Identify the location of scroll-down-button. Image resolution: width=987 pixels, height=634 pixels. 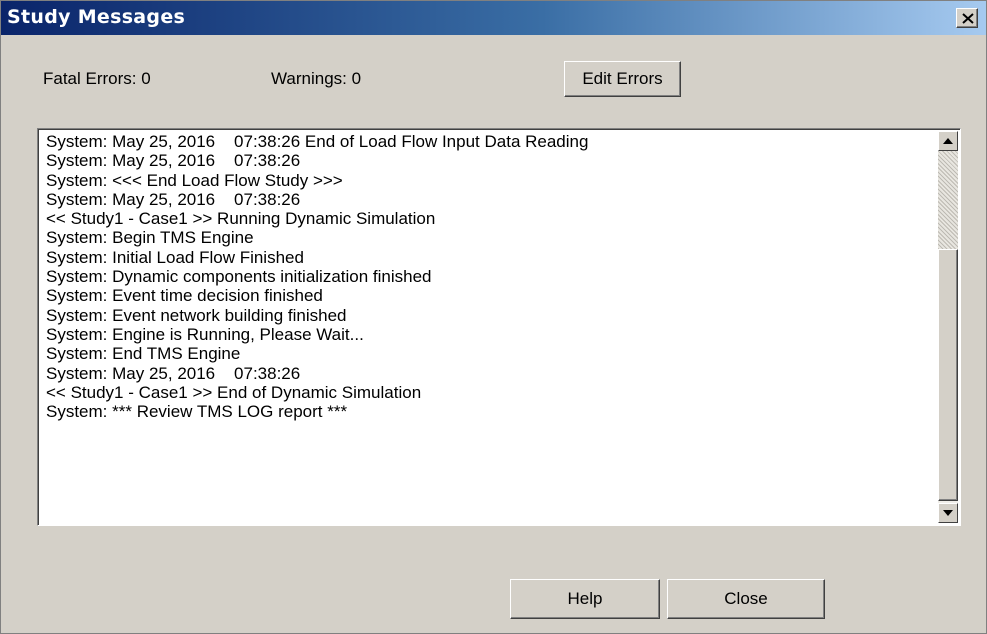
(948, 513).